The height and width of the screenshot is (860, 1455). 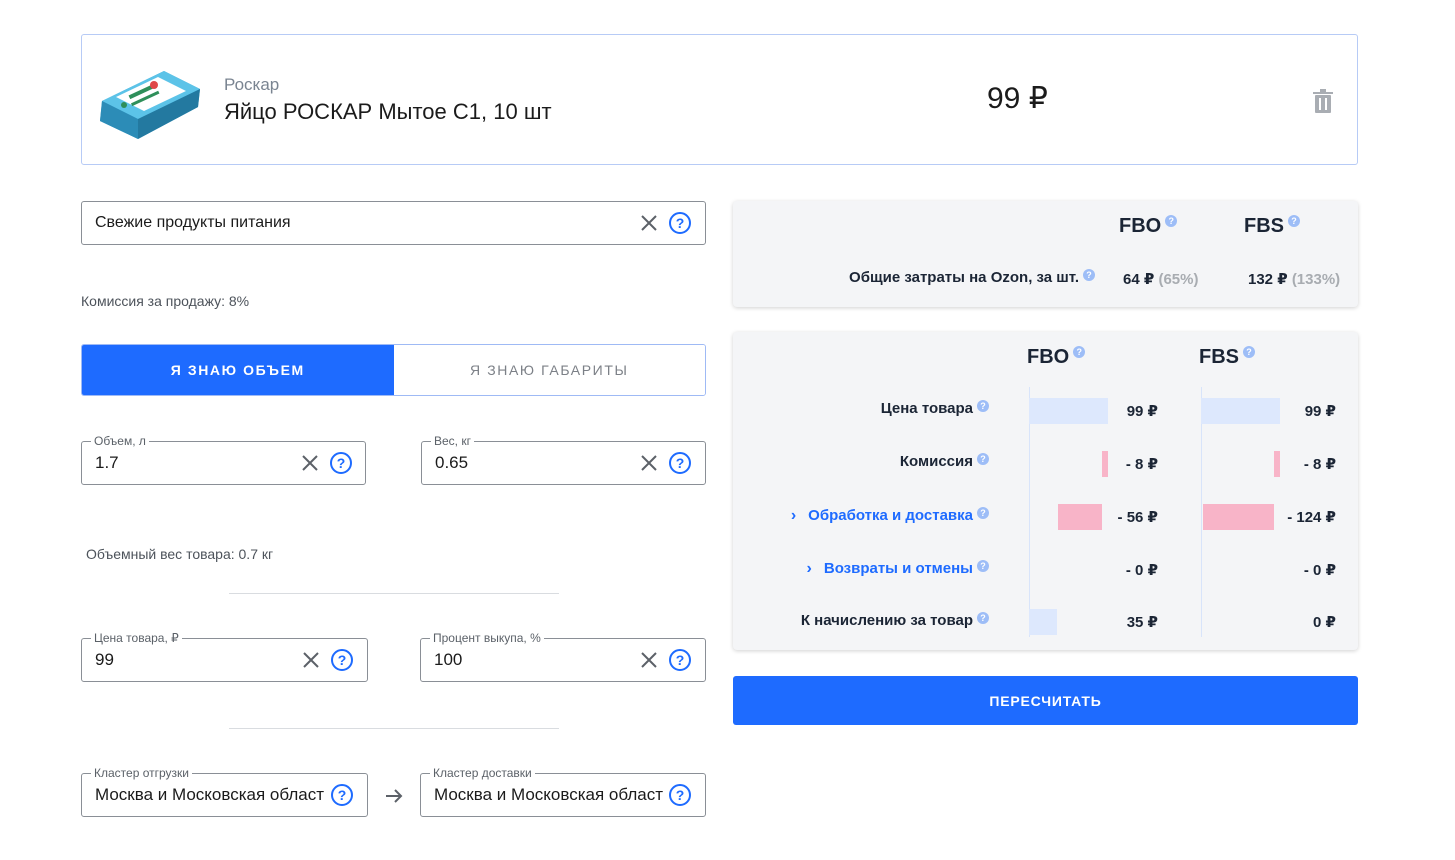 I want to click on row-label-text: Обработка и доставка, so click(x=890, y=515).